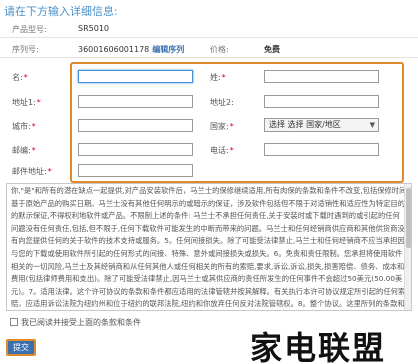 The image size is (418, 364). Describe the element at coordinates (24, 126) in the screenshot. I see `city-label: 城市:*` at that location.